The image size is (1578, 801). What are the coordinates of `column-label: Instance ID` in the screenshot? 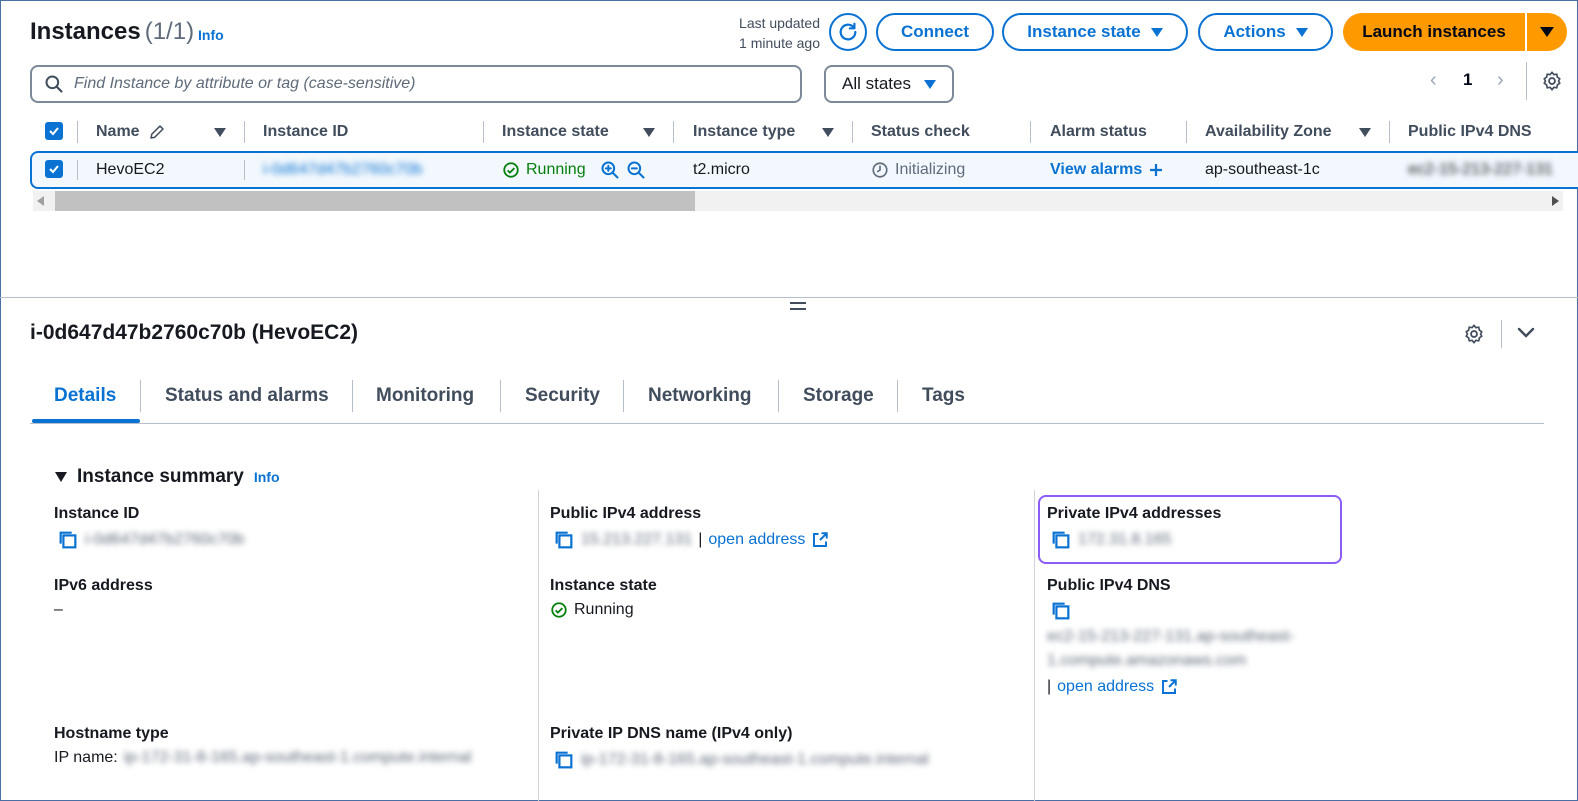 It's located at (306, 131).